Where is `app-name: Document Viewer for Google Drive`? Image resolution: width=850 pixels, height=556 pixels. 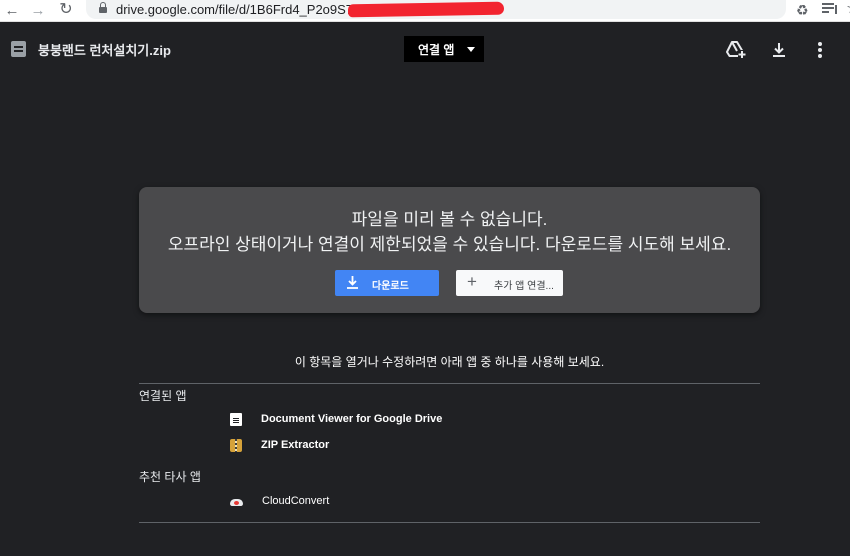 app-name: Document Viewer for Google Drive is located at coordinates (352, 419).